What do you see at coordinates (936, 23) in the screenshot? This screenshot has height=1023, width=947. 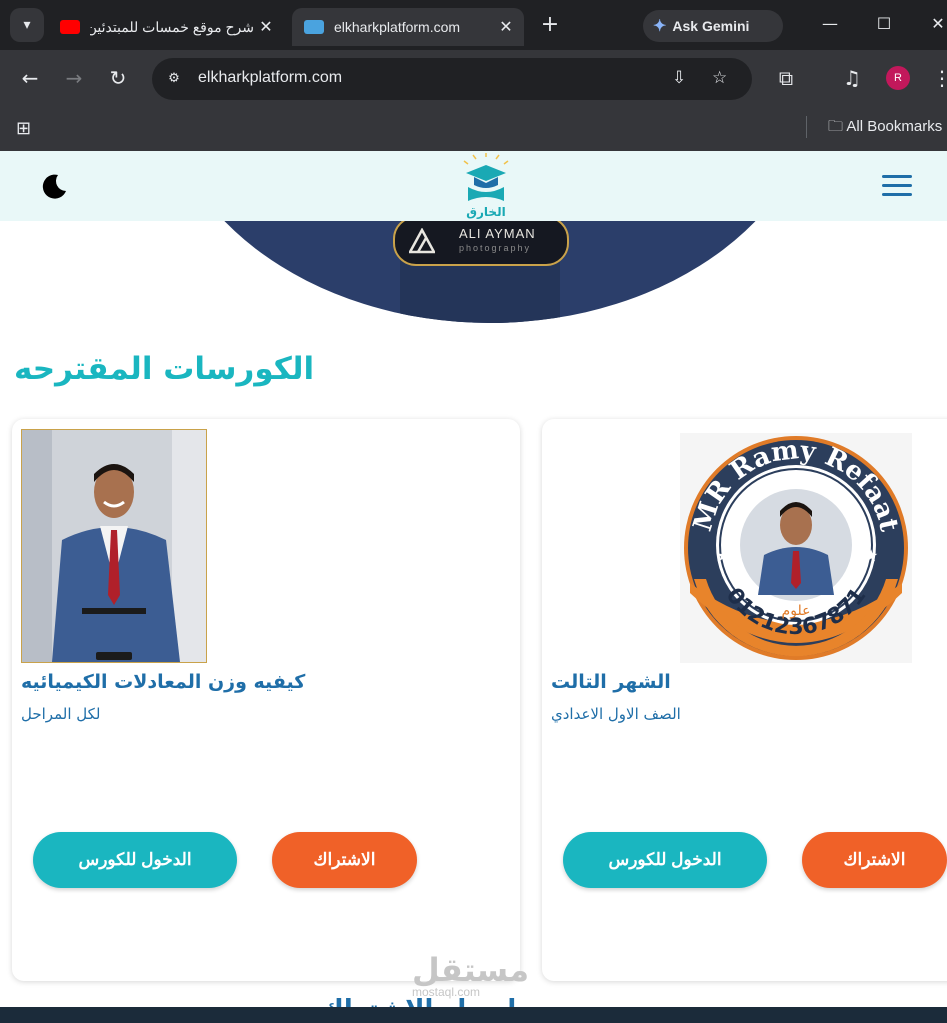 I see `close-window-icon: ✕` at bounding box center [936, 23].